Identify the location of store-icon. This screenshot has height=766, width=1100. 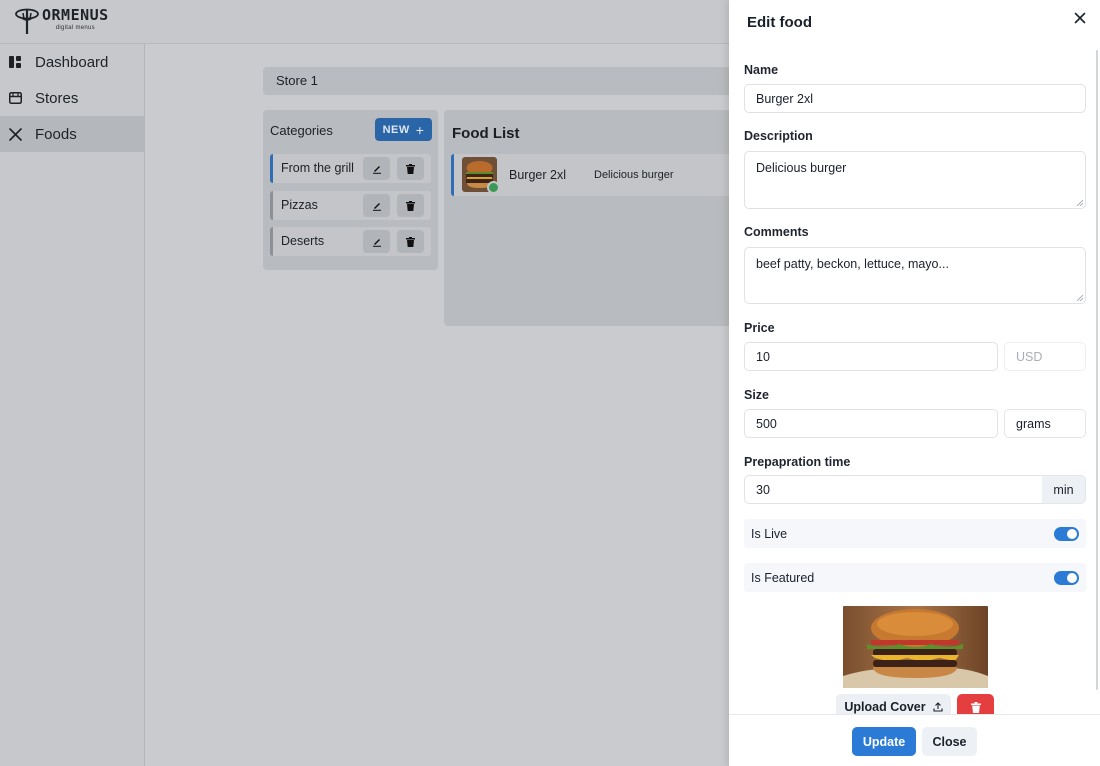
(15, 98).